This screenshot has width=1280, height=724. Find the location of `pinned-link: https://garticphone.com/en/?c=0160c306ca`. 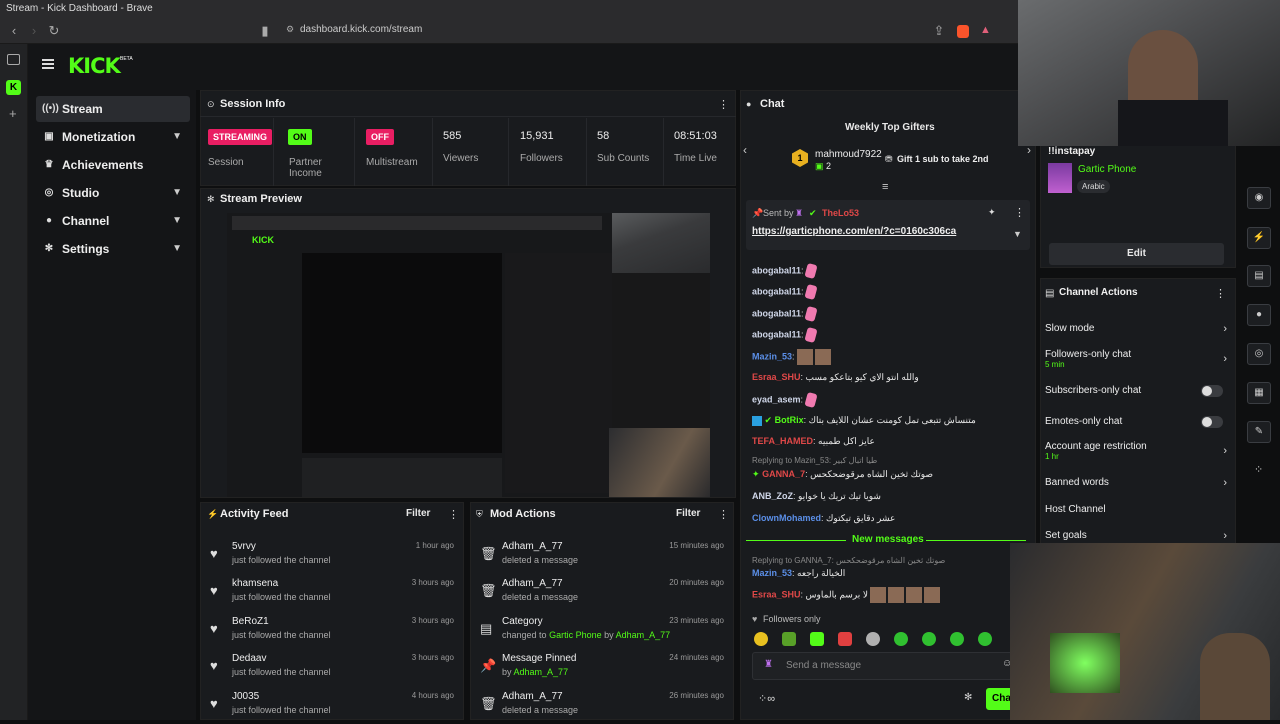

pinned-link: https://garticphone.com/en/?c=0160c306ca is located at coordinates (854, 231).